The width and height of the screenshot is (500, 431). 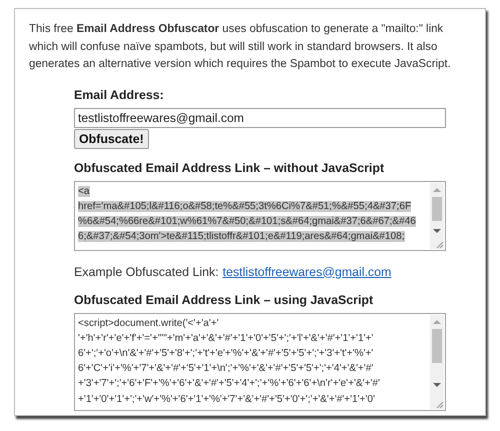 I want to click on email-field: testlistoffreewares@gmail.com, so click(x=260, y=118).